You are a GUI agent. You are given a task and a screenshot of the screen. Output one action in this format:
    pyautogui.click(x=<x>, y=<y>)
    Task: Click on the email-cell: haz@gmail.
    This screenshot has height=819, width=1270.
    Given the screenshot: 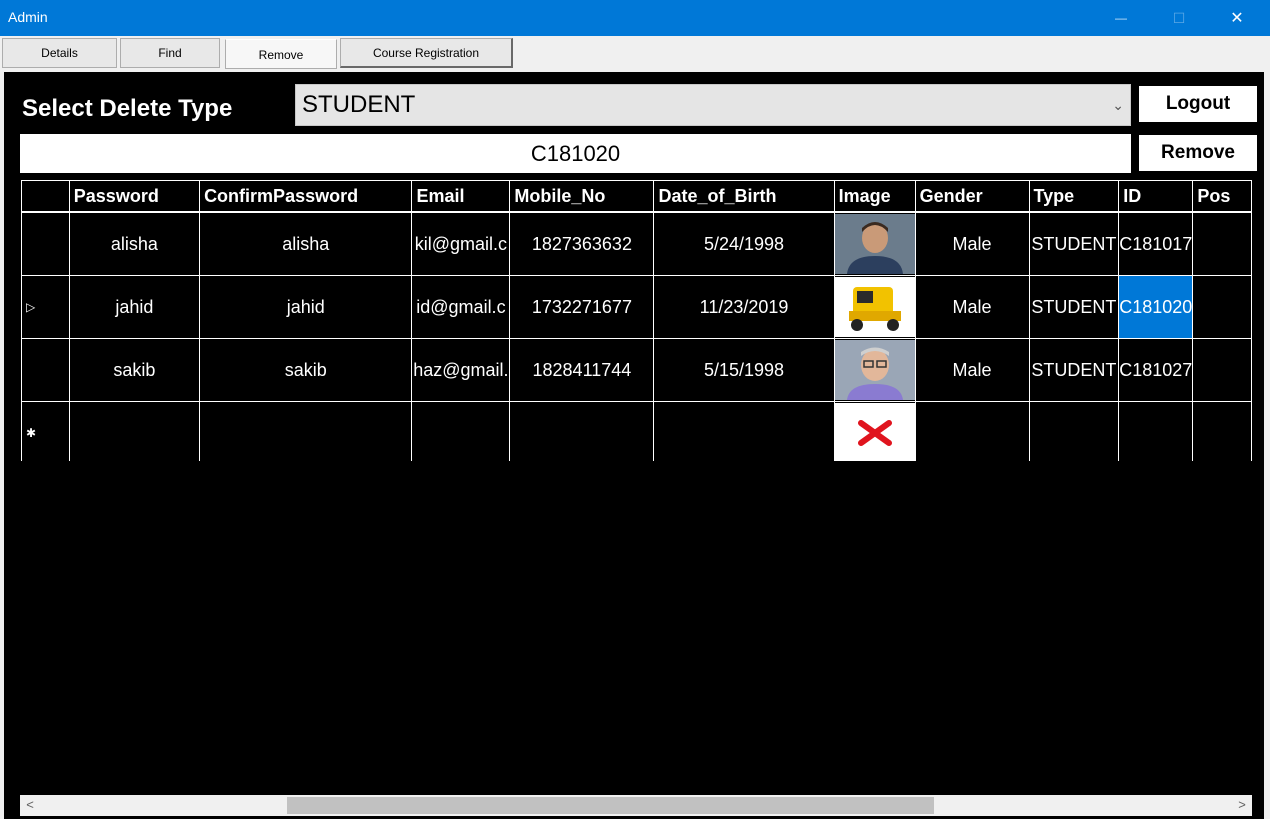 What is the action you would take?
    pyautogui.click(x=461, y=370)
    